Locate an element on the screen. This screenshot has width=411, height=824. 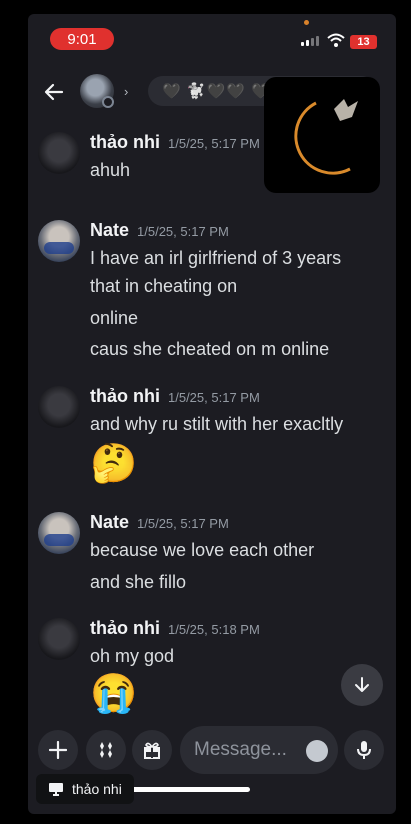
apps-icon is located at coordinates (106, 750).